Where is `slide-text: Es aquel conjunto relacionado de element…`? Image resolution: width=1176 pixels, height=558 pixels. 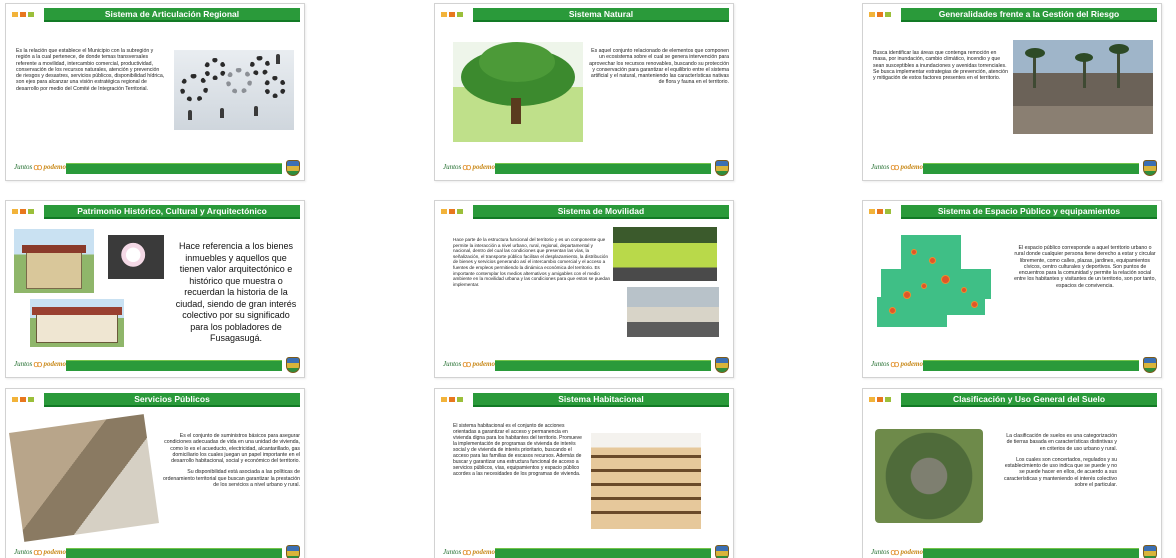
slide-text: Es aquel conjunto relacionado de element… is located at coordinates (659, 67).